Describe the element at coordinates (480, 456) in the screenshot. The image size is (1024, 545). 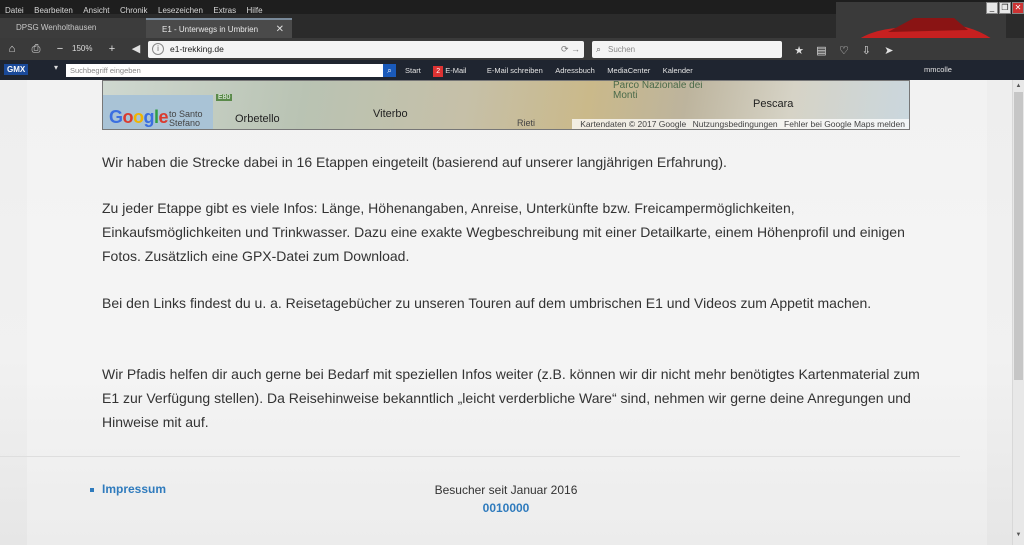
I see `footer-divider` at that location.